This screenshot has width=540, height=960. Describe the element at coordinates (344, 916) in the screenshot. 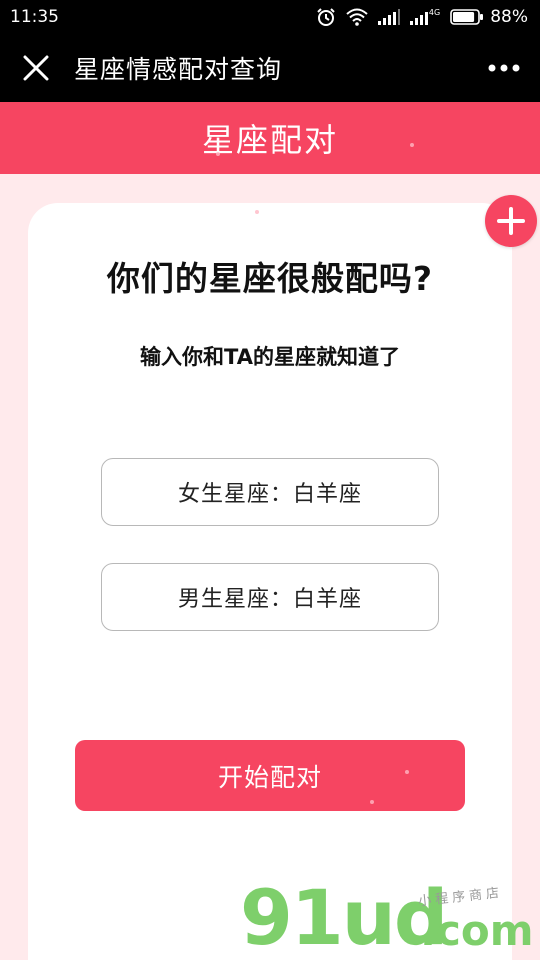

I see `watermark-main: 91ud` at that location.